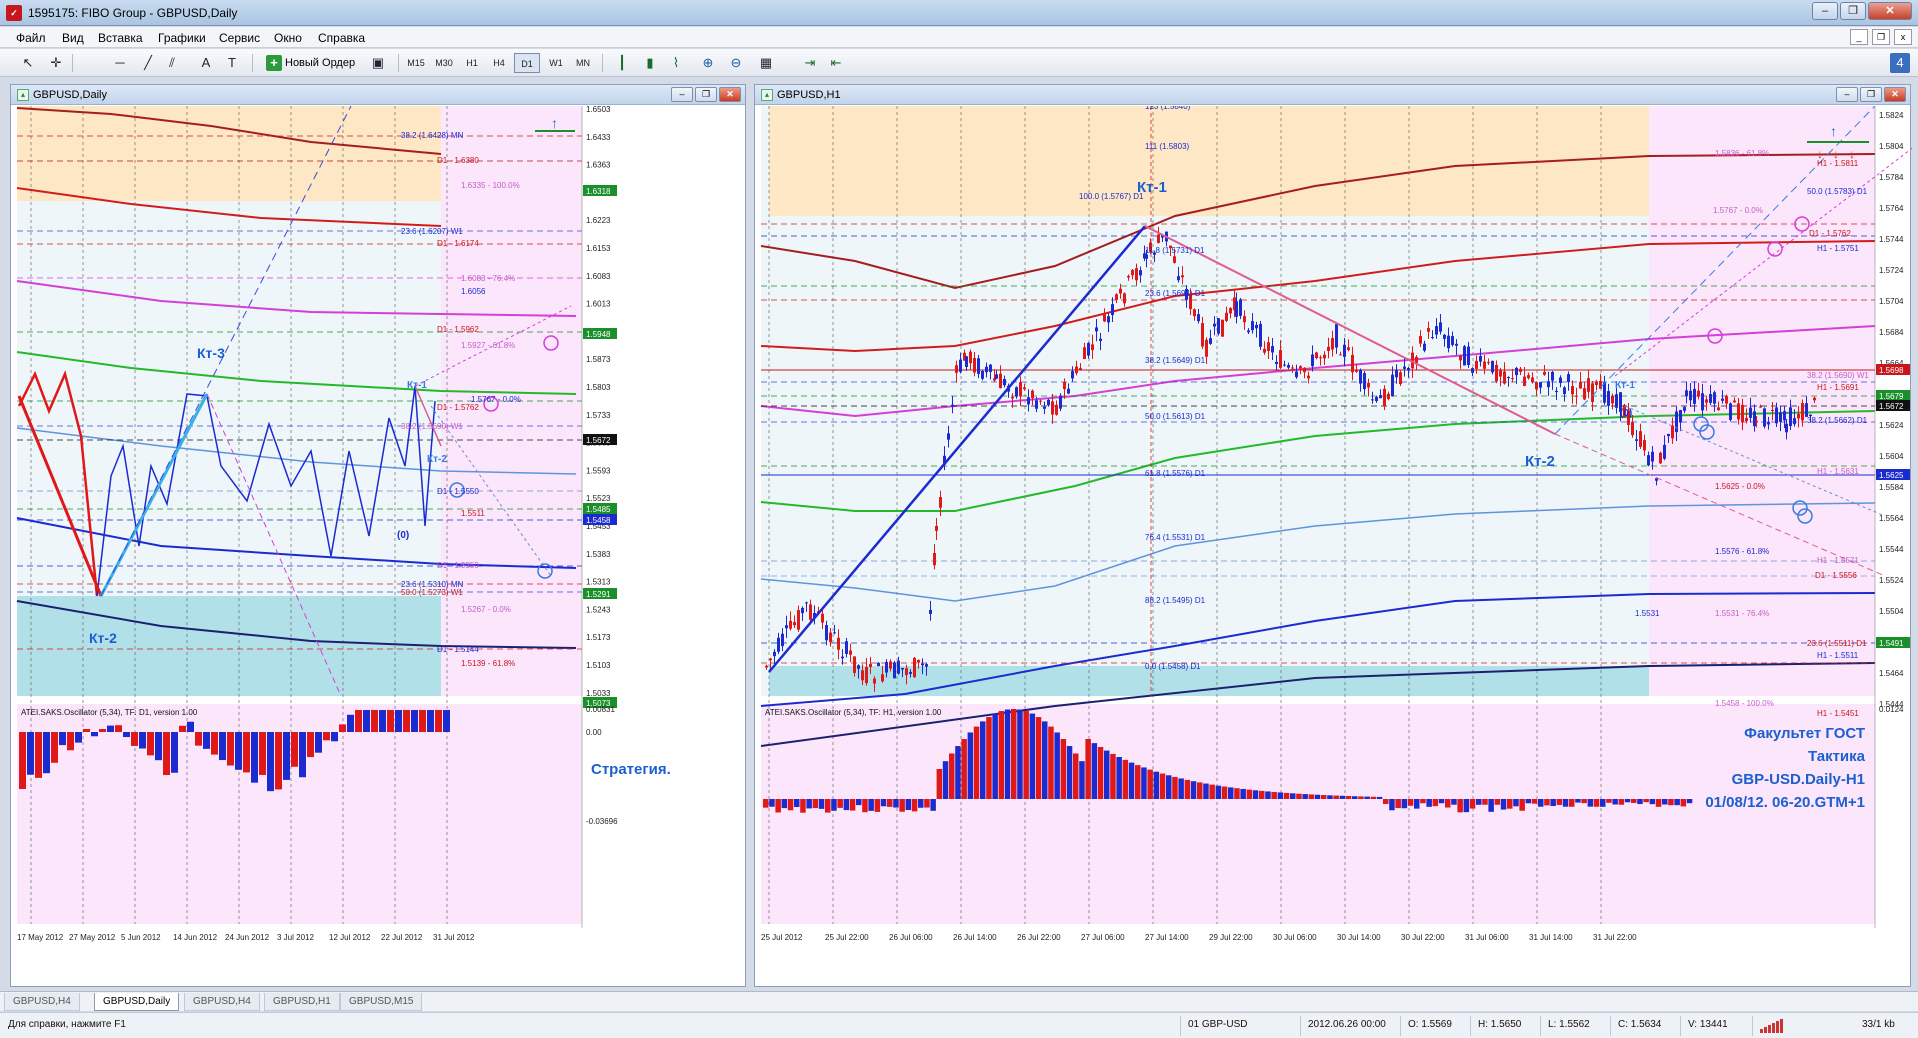  I want to click on date-axis-label: 30 Jul 06:00, so click(1295, 937).